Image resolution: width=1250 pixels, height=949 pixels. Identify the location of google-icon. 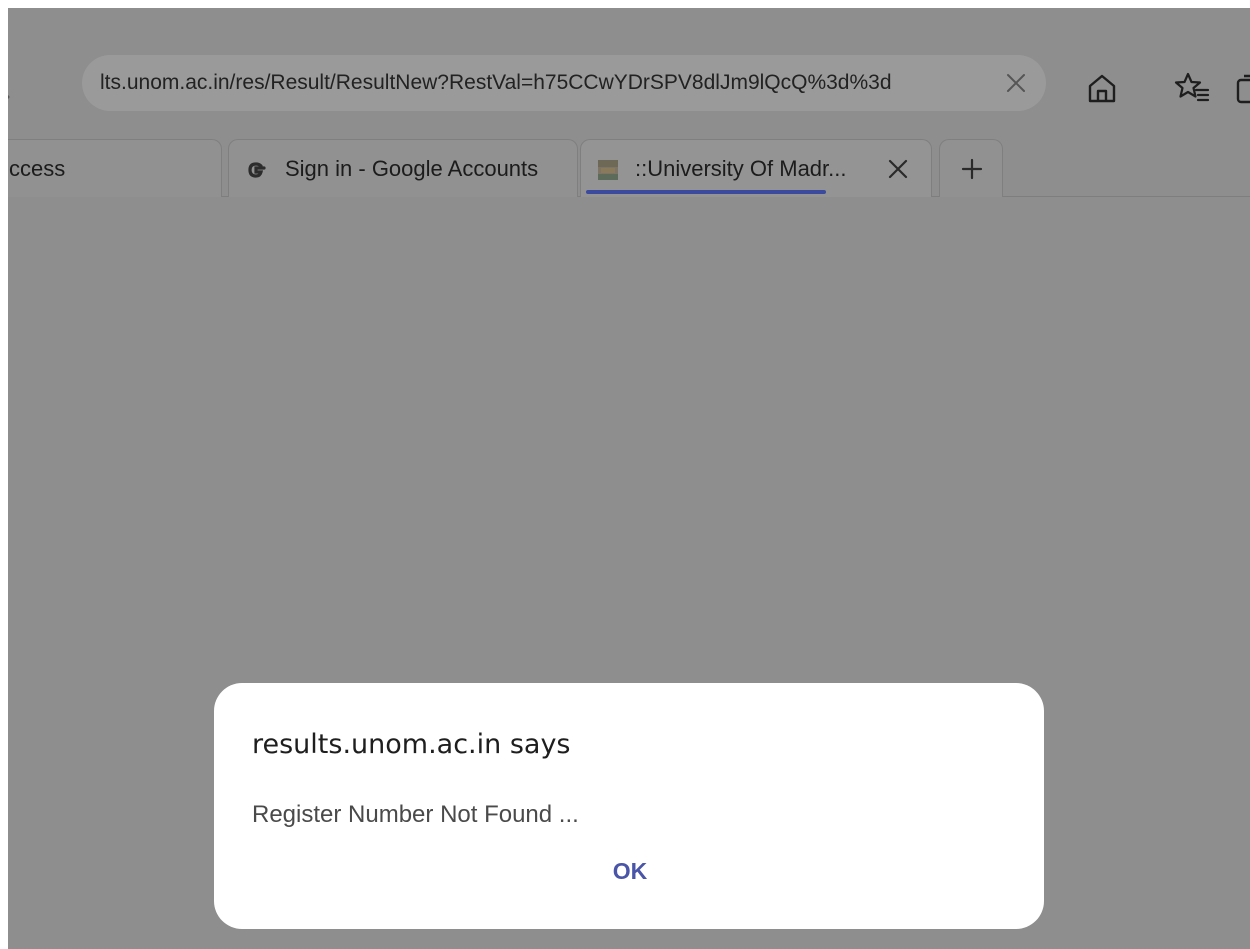
(257, 170).